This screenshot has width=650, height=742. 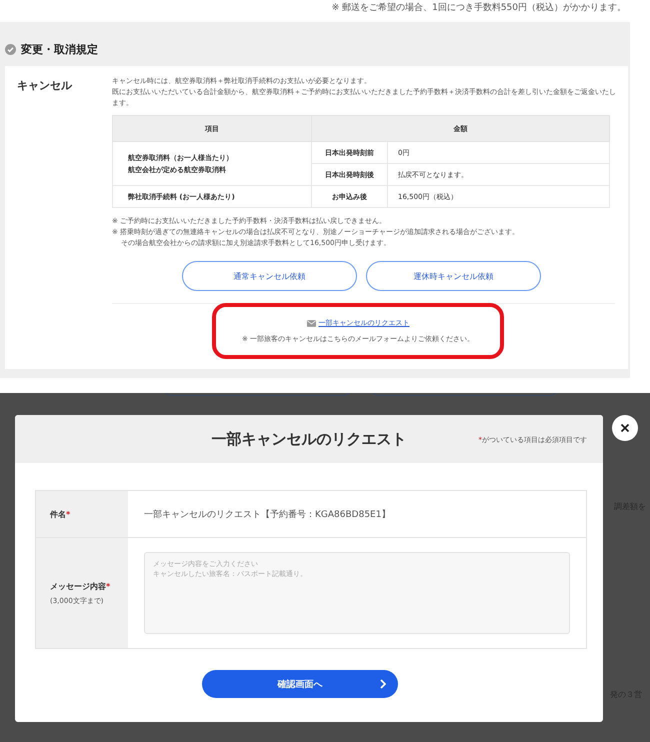 What do you see at coordinates (383, 684) in the screenshot?
I see `chevron-right-icon` at bounding box center [383, 684].